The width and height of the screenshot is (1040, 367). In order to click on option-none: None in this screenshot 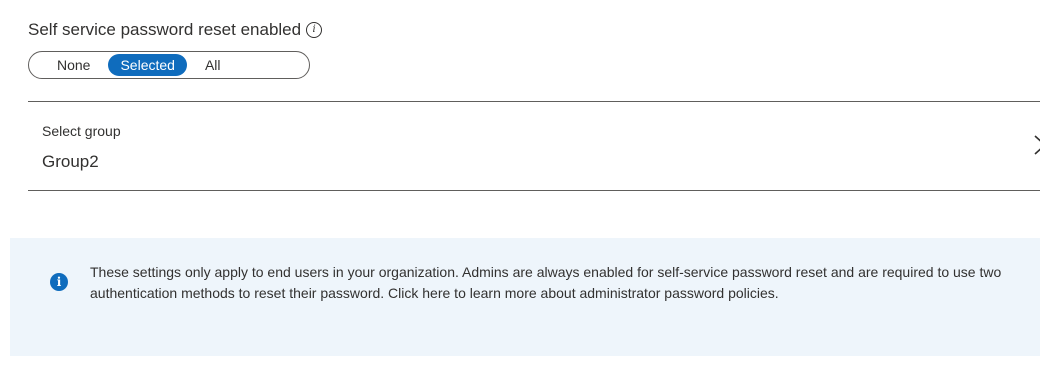, I will do `click(73, 65)`.